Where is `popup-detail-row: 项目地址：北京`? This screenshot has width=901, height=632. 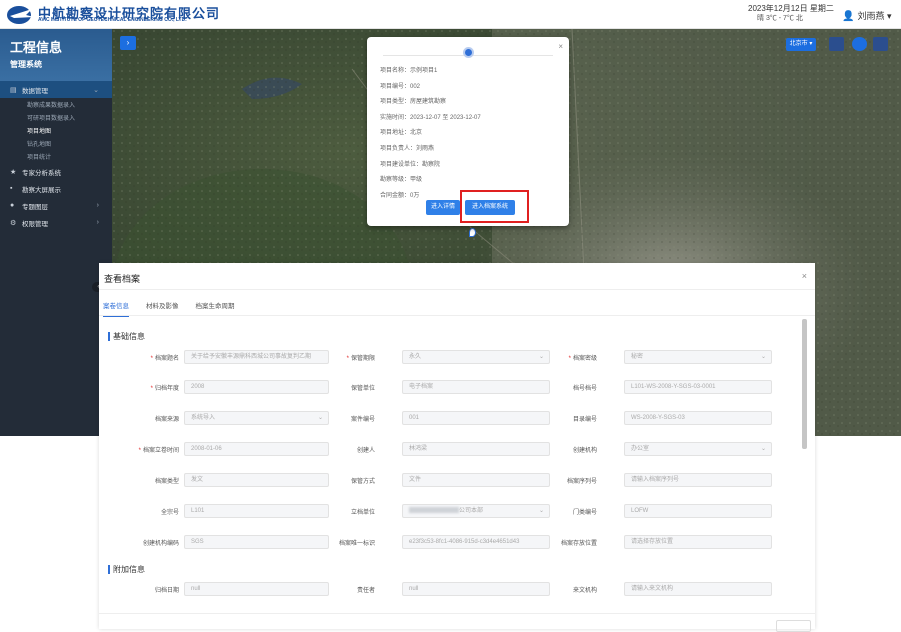
popup-detail-row: 项目地址：北京 is located at coordinates (401, 133).